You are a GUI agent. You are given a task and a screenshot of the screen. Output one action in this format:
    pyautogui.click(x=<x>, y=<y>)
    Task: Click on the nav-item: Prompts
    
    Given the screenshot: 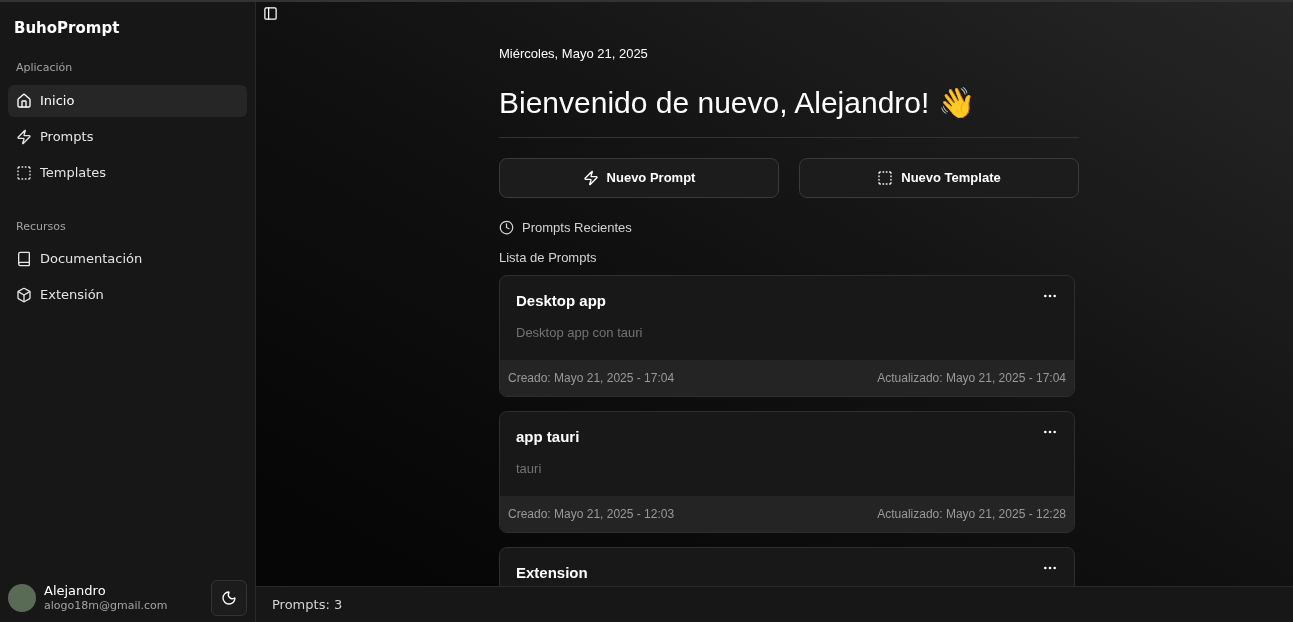 What is the action you would take?
    pyautogui.click(x=127, y=136)
    